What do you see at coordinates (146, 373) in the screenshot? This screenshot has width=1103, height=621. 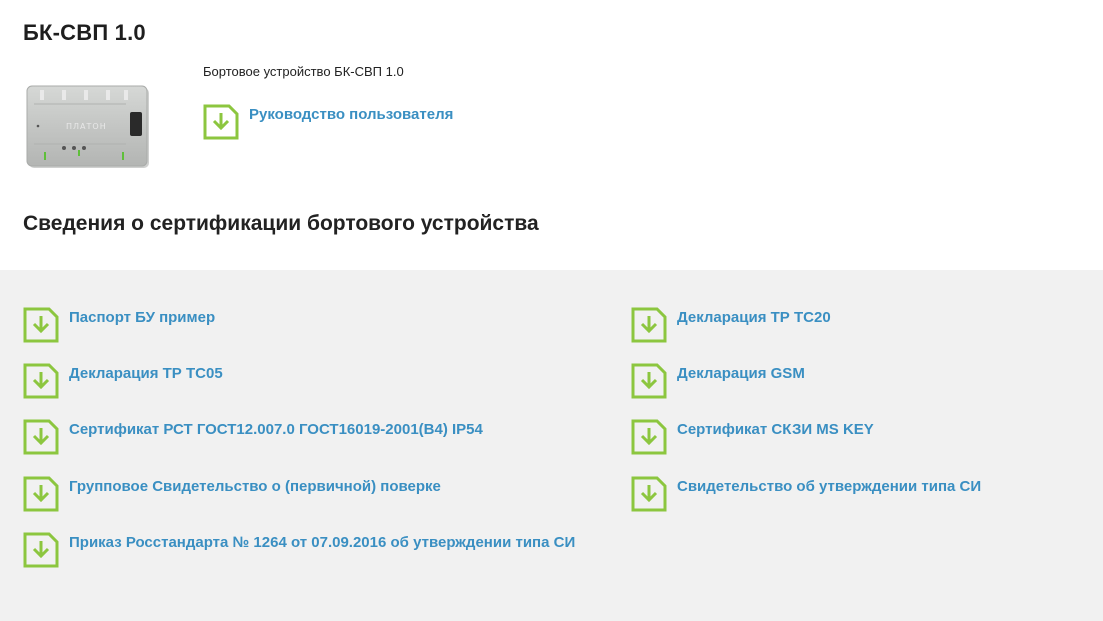 I see `doc-link-label: Декларация ТР ТС05` at bounding box center [146, 373].